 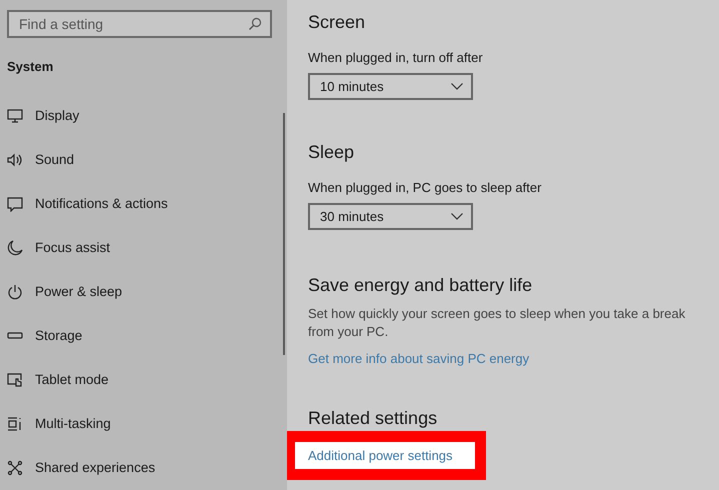 I want to click on sidebar-item: Sound, so click(x=143, y=159).